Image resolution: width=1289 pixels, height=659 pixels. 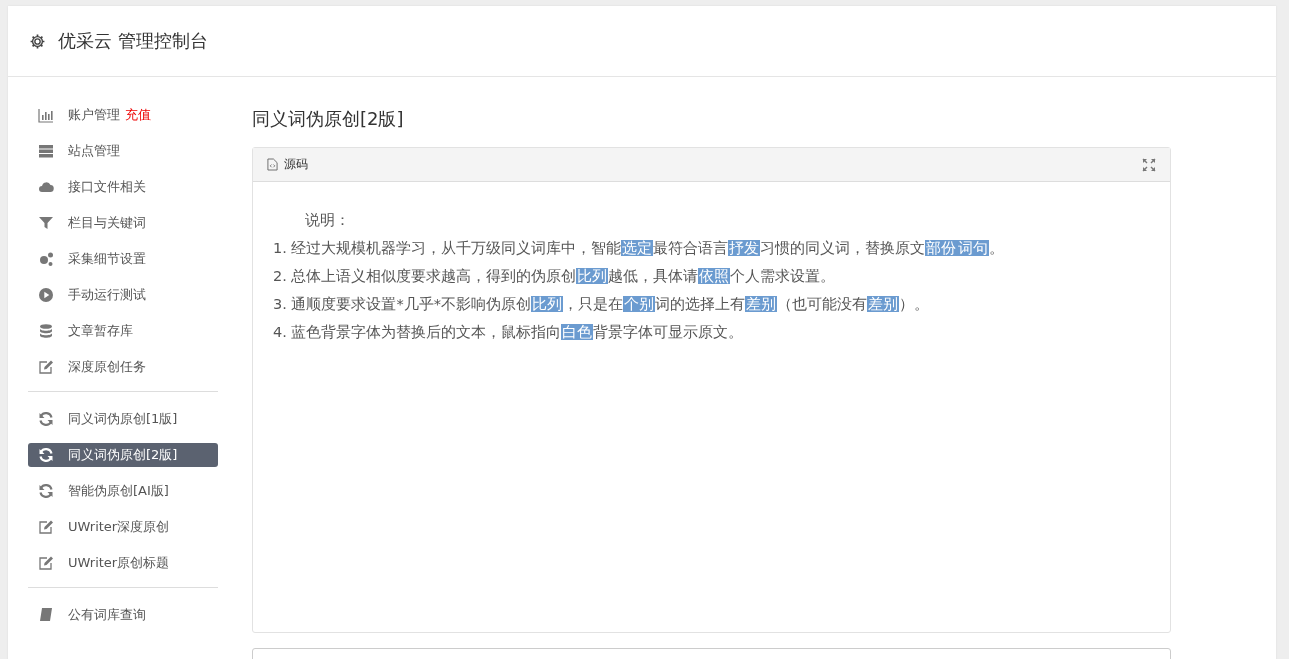 I want to click on sidebar-item: 公有词库查询, so click(x=123, y=615).